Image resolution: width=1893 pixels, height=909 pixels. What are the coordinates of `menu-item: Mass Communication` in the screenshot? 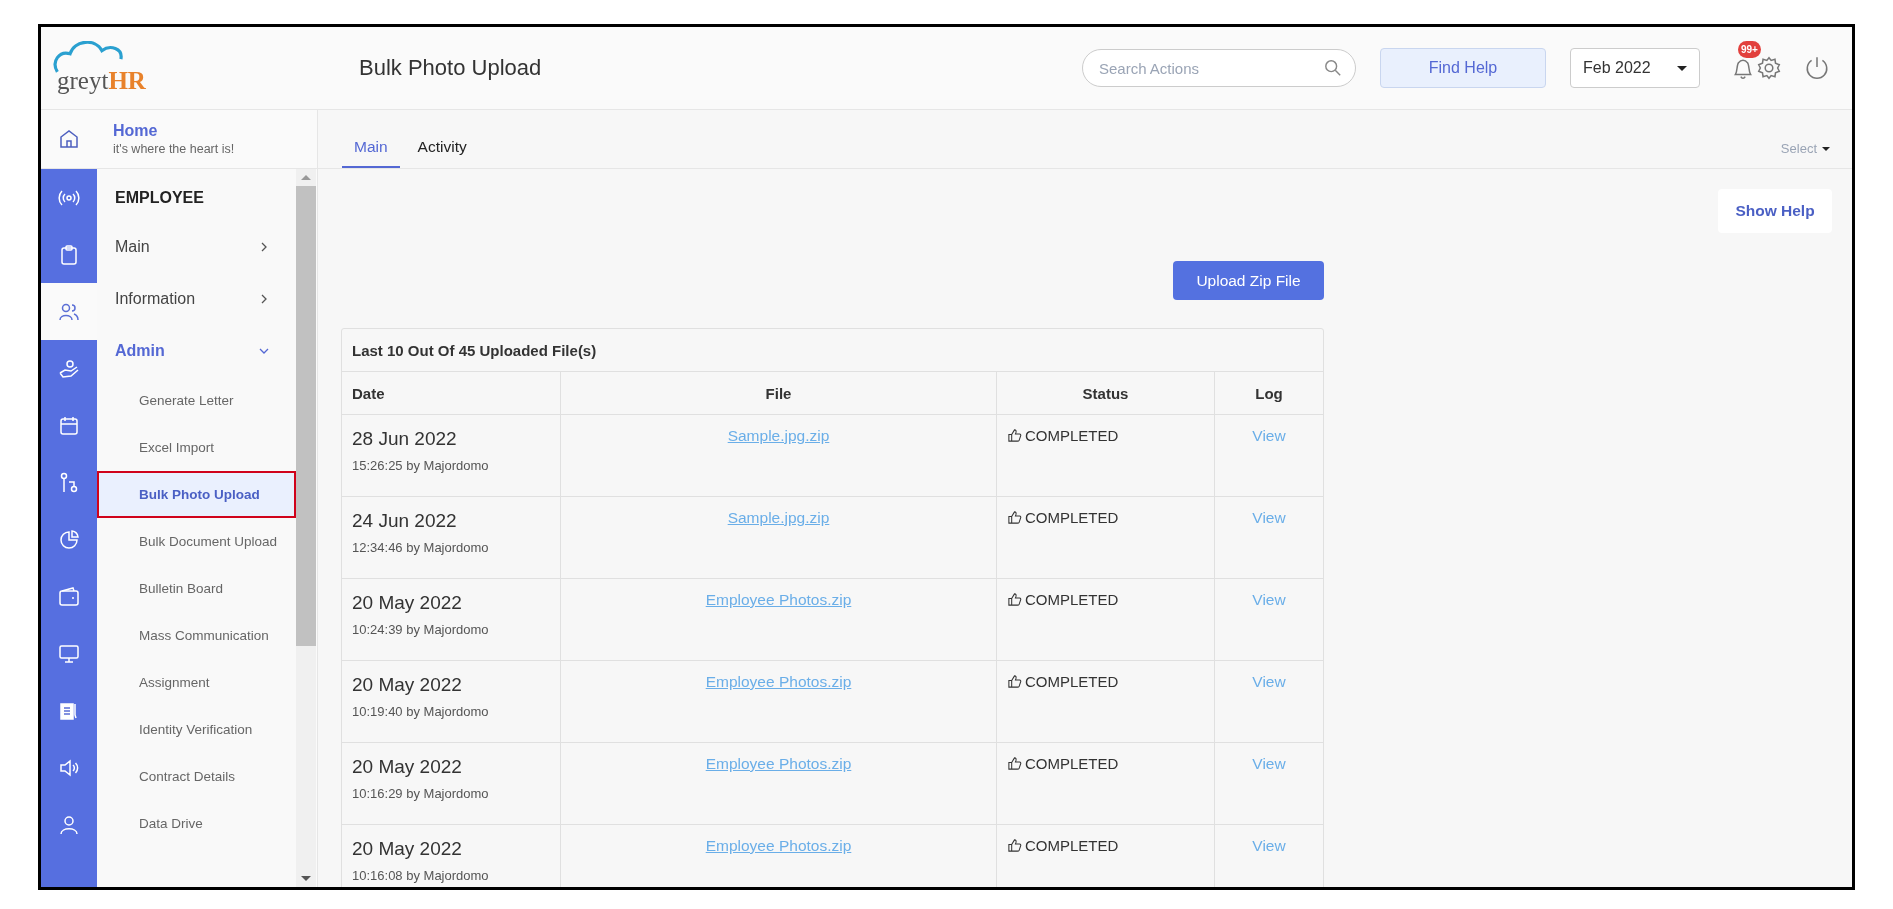 It's located at (196, 635).